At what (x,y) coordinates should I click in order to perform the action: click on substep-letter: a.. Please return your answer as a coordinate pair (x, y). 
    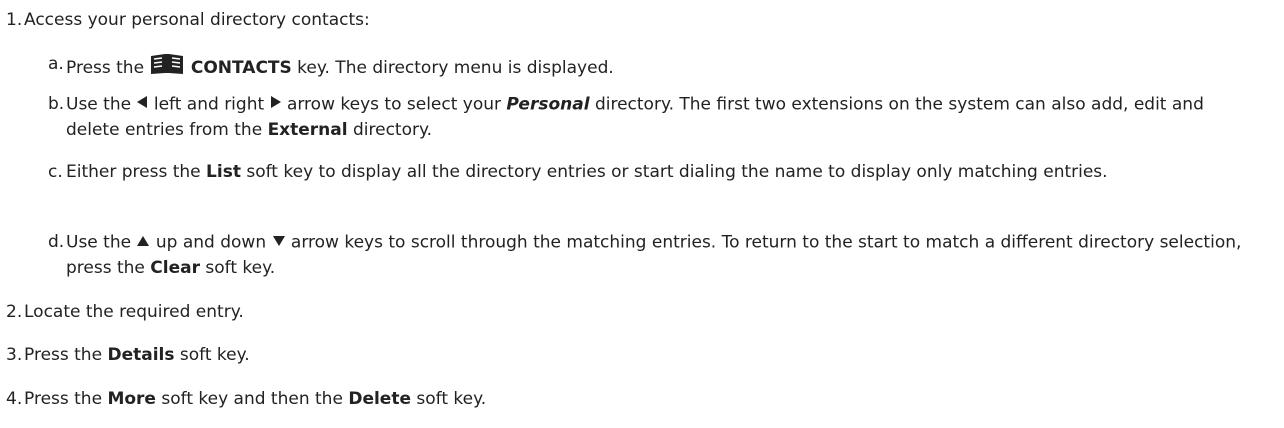
    Looking at the image, I should click on (56, 64).